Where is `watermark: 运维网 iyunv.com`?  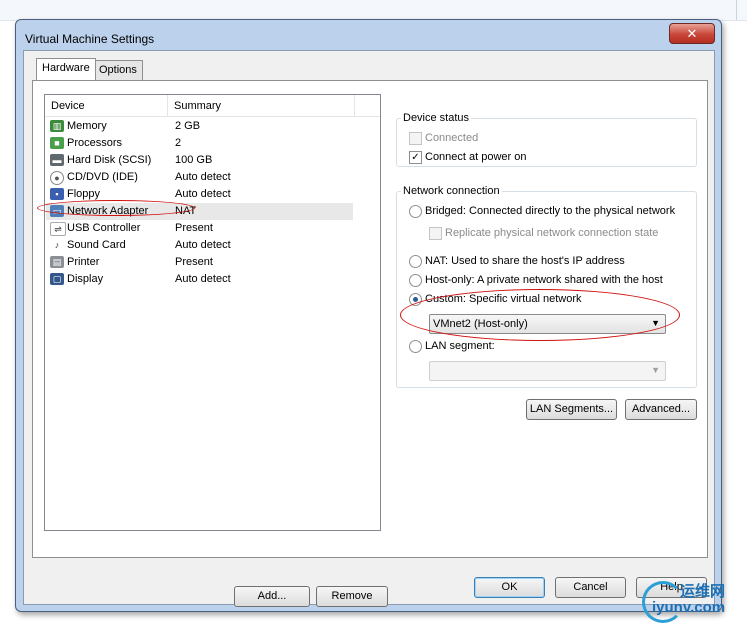 watermark: 运维网 iyunv.com is located at coordinates (693, 601).